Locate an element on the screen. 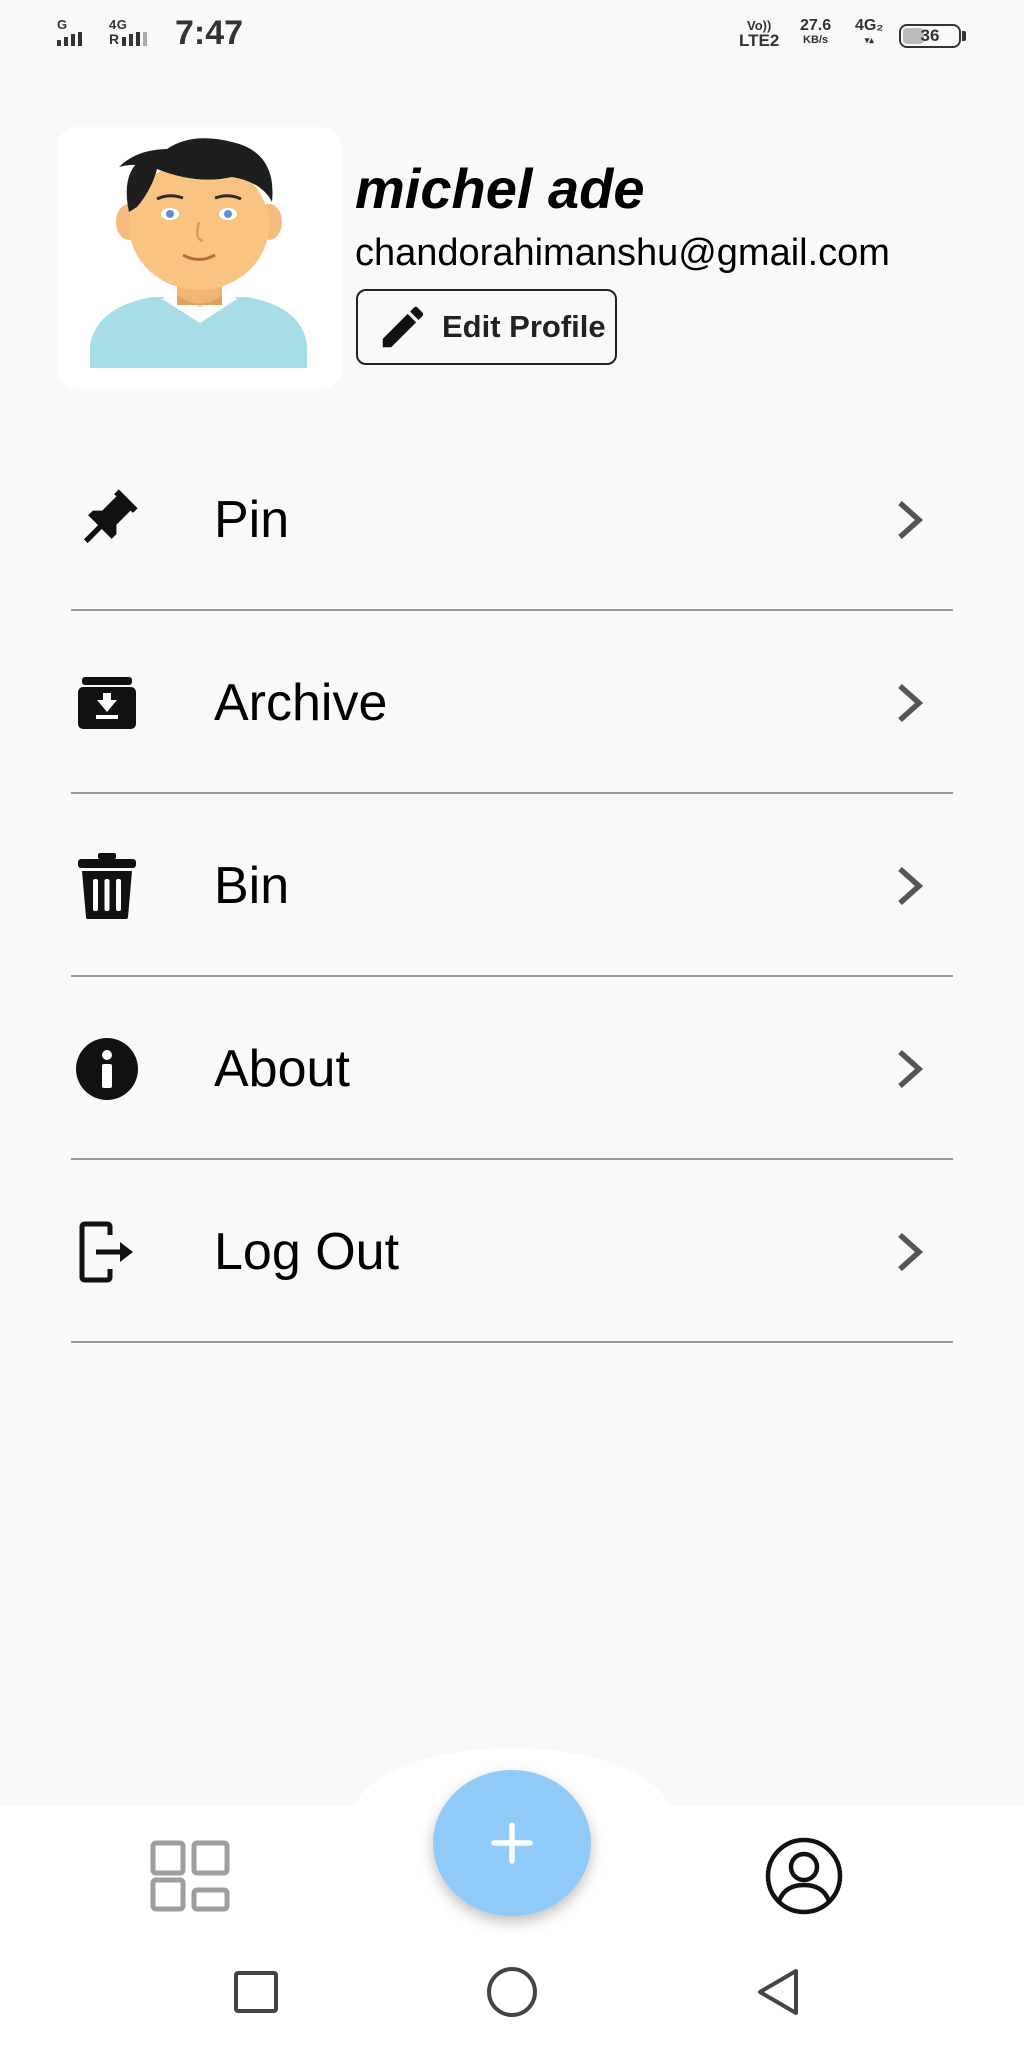 This screenshot has width=1024, height=2048. add-note-button is located at coordinates (512, 1843).